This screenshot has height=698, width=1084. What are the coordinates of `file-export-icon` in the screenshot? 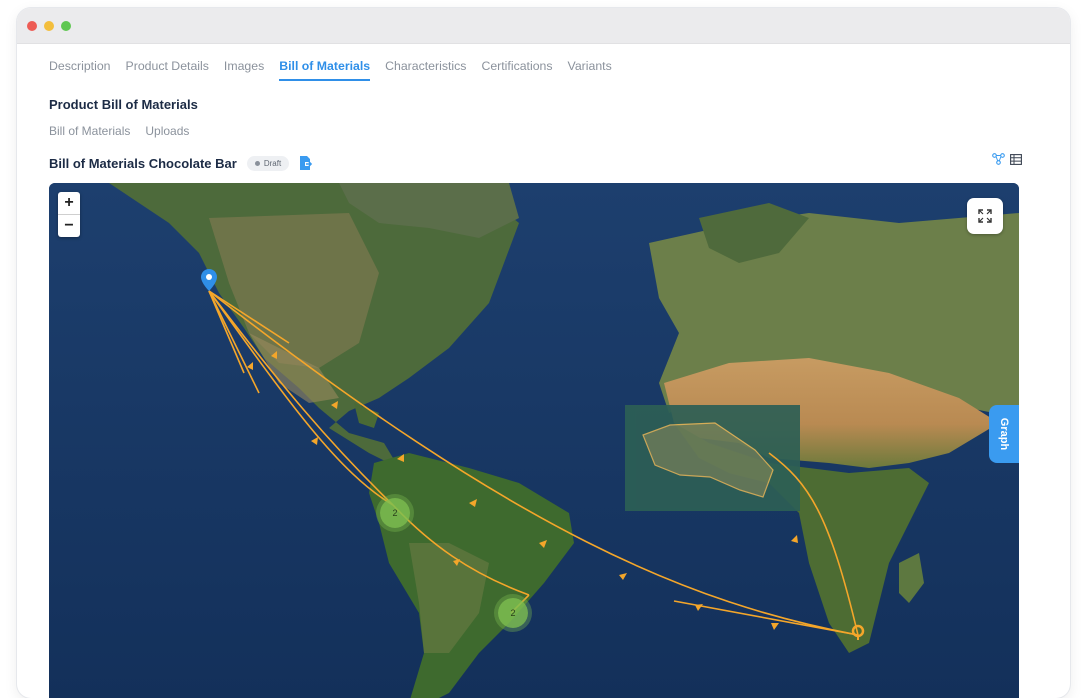 It's located at (306, 163).